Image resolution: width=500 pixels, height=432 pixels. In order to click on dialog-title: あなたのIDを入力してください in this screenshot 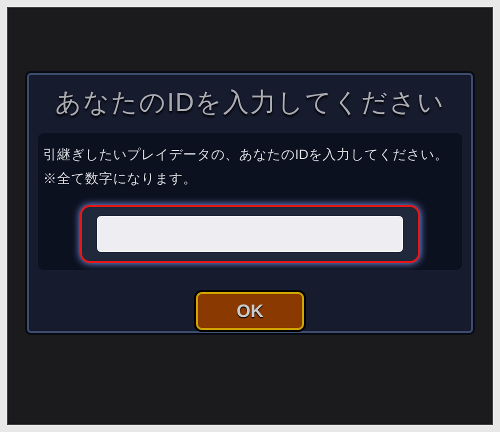, I will do `click(250, 102)`.